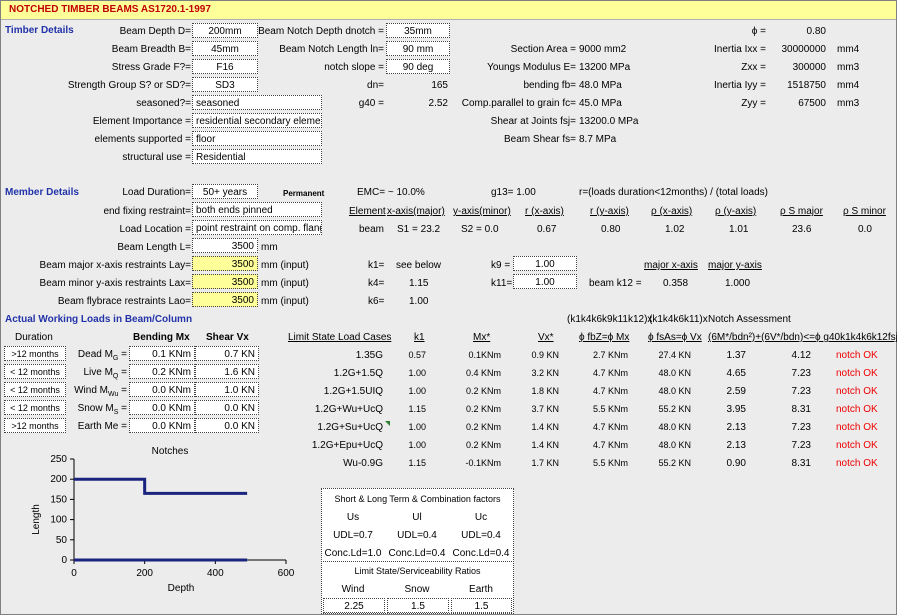 The width and height of the screenshot is (897, 615). Describe the element at coordinates (848, 49) in the screenshot. I see `ixx-unit: mm4` at that location.